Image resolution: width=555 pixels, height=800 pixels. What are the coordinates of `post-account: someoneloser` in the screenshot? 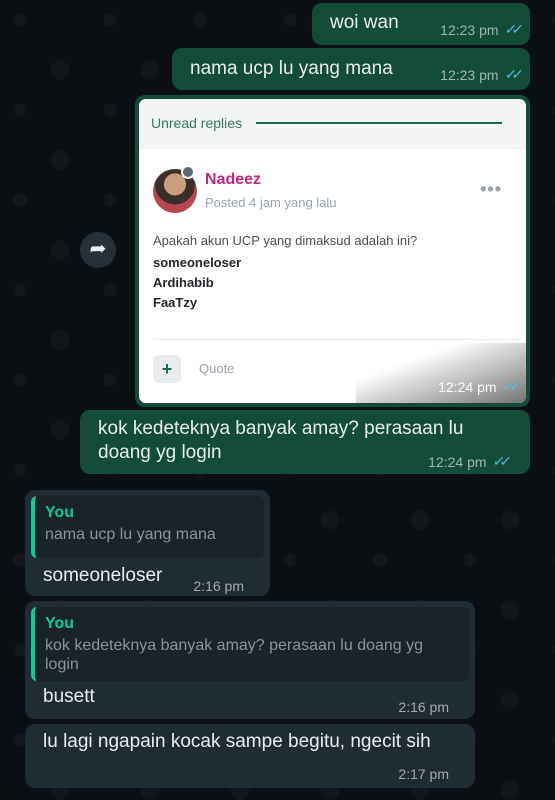 It's located at (197, 262).